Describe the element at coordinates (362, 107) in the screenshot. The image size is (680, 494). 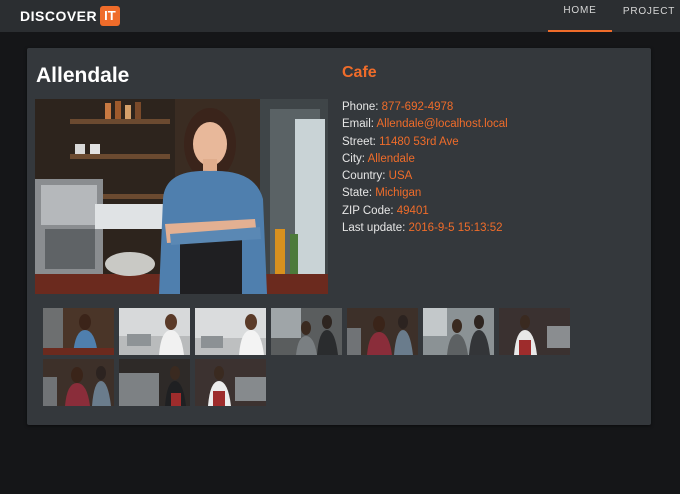
I see `detail-label: Phone:` at that location.